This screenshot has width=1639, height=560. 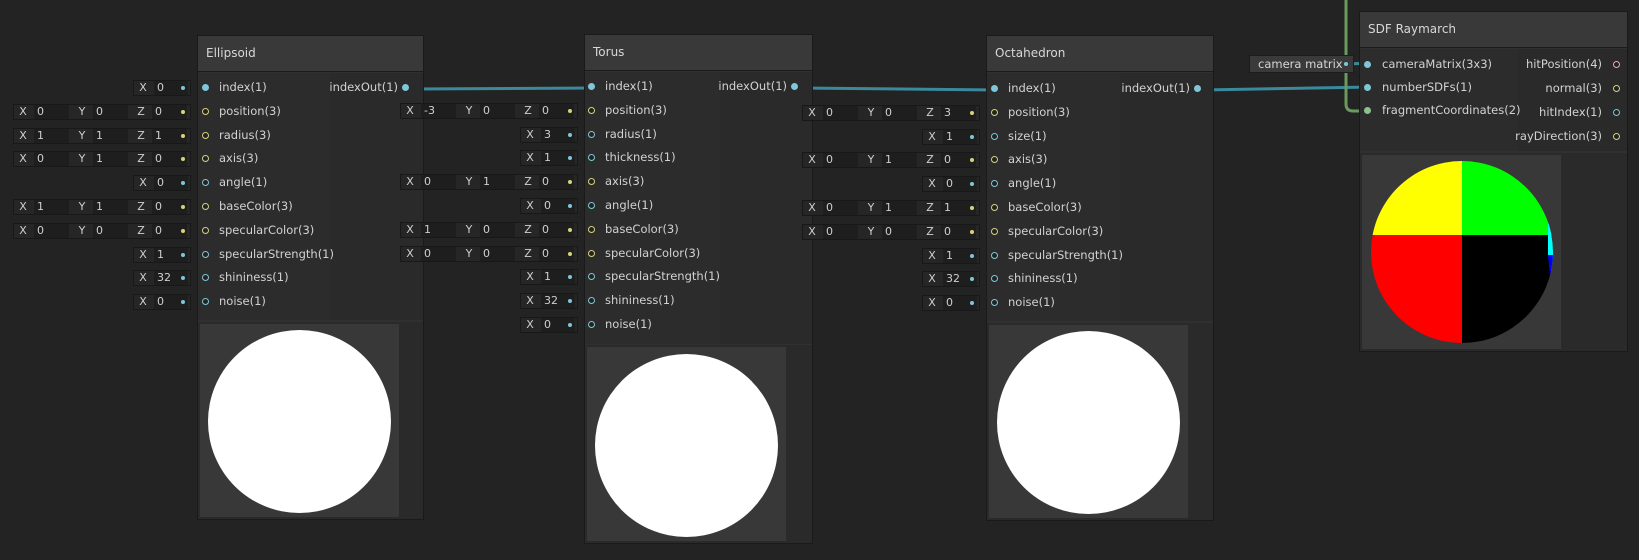 I want to click on wire-octahedron-to-raymarch, so click(x=1287, y=88).